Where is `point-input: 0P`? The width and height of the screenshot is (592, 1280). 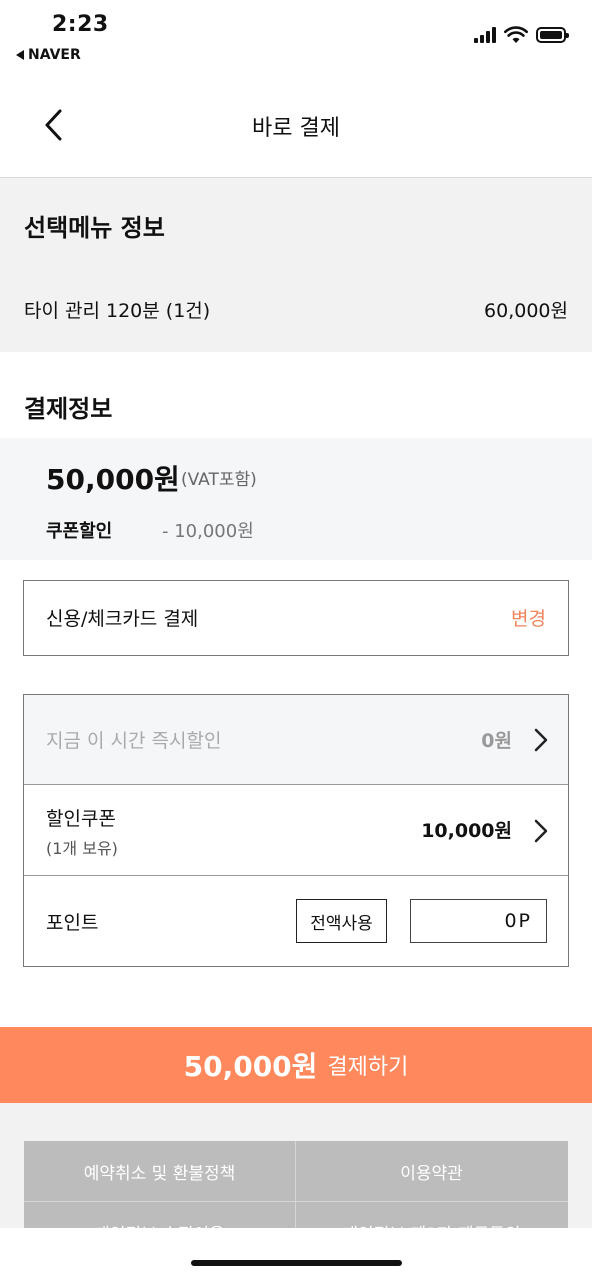 point-input: 0P is located at coordinates (478, 921).